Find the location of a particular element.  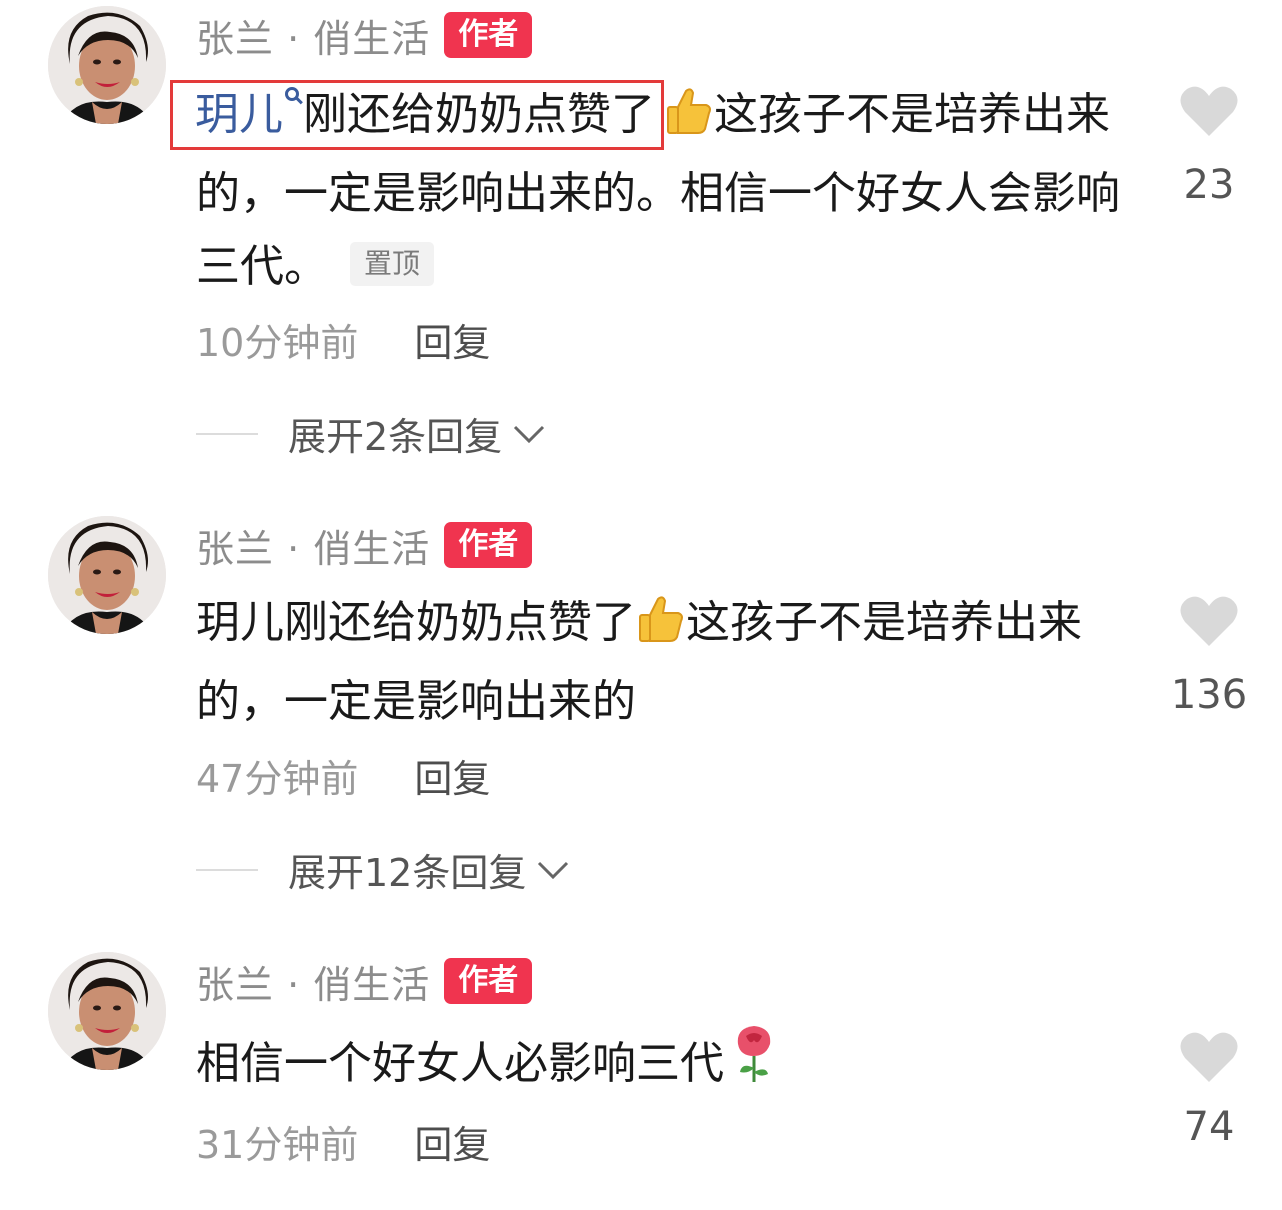

rose-emoji is located at coordinates (754, 1064).